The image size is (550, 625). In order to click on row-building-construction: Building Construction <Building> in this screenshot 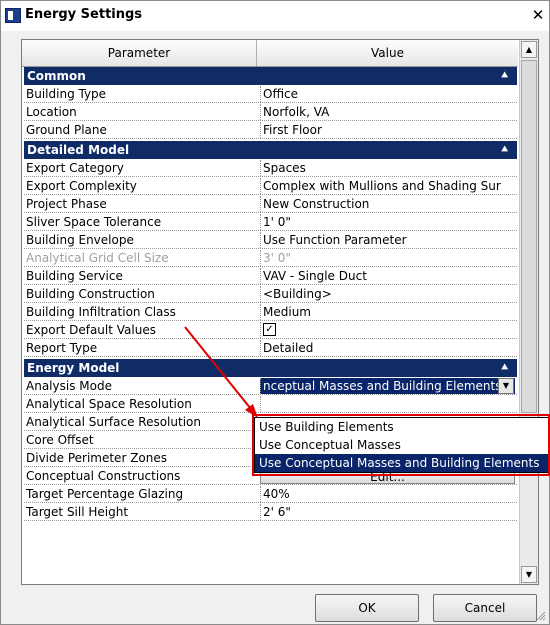, I will do `click(270, 294)`.